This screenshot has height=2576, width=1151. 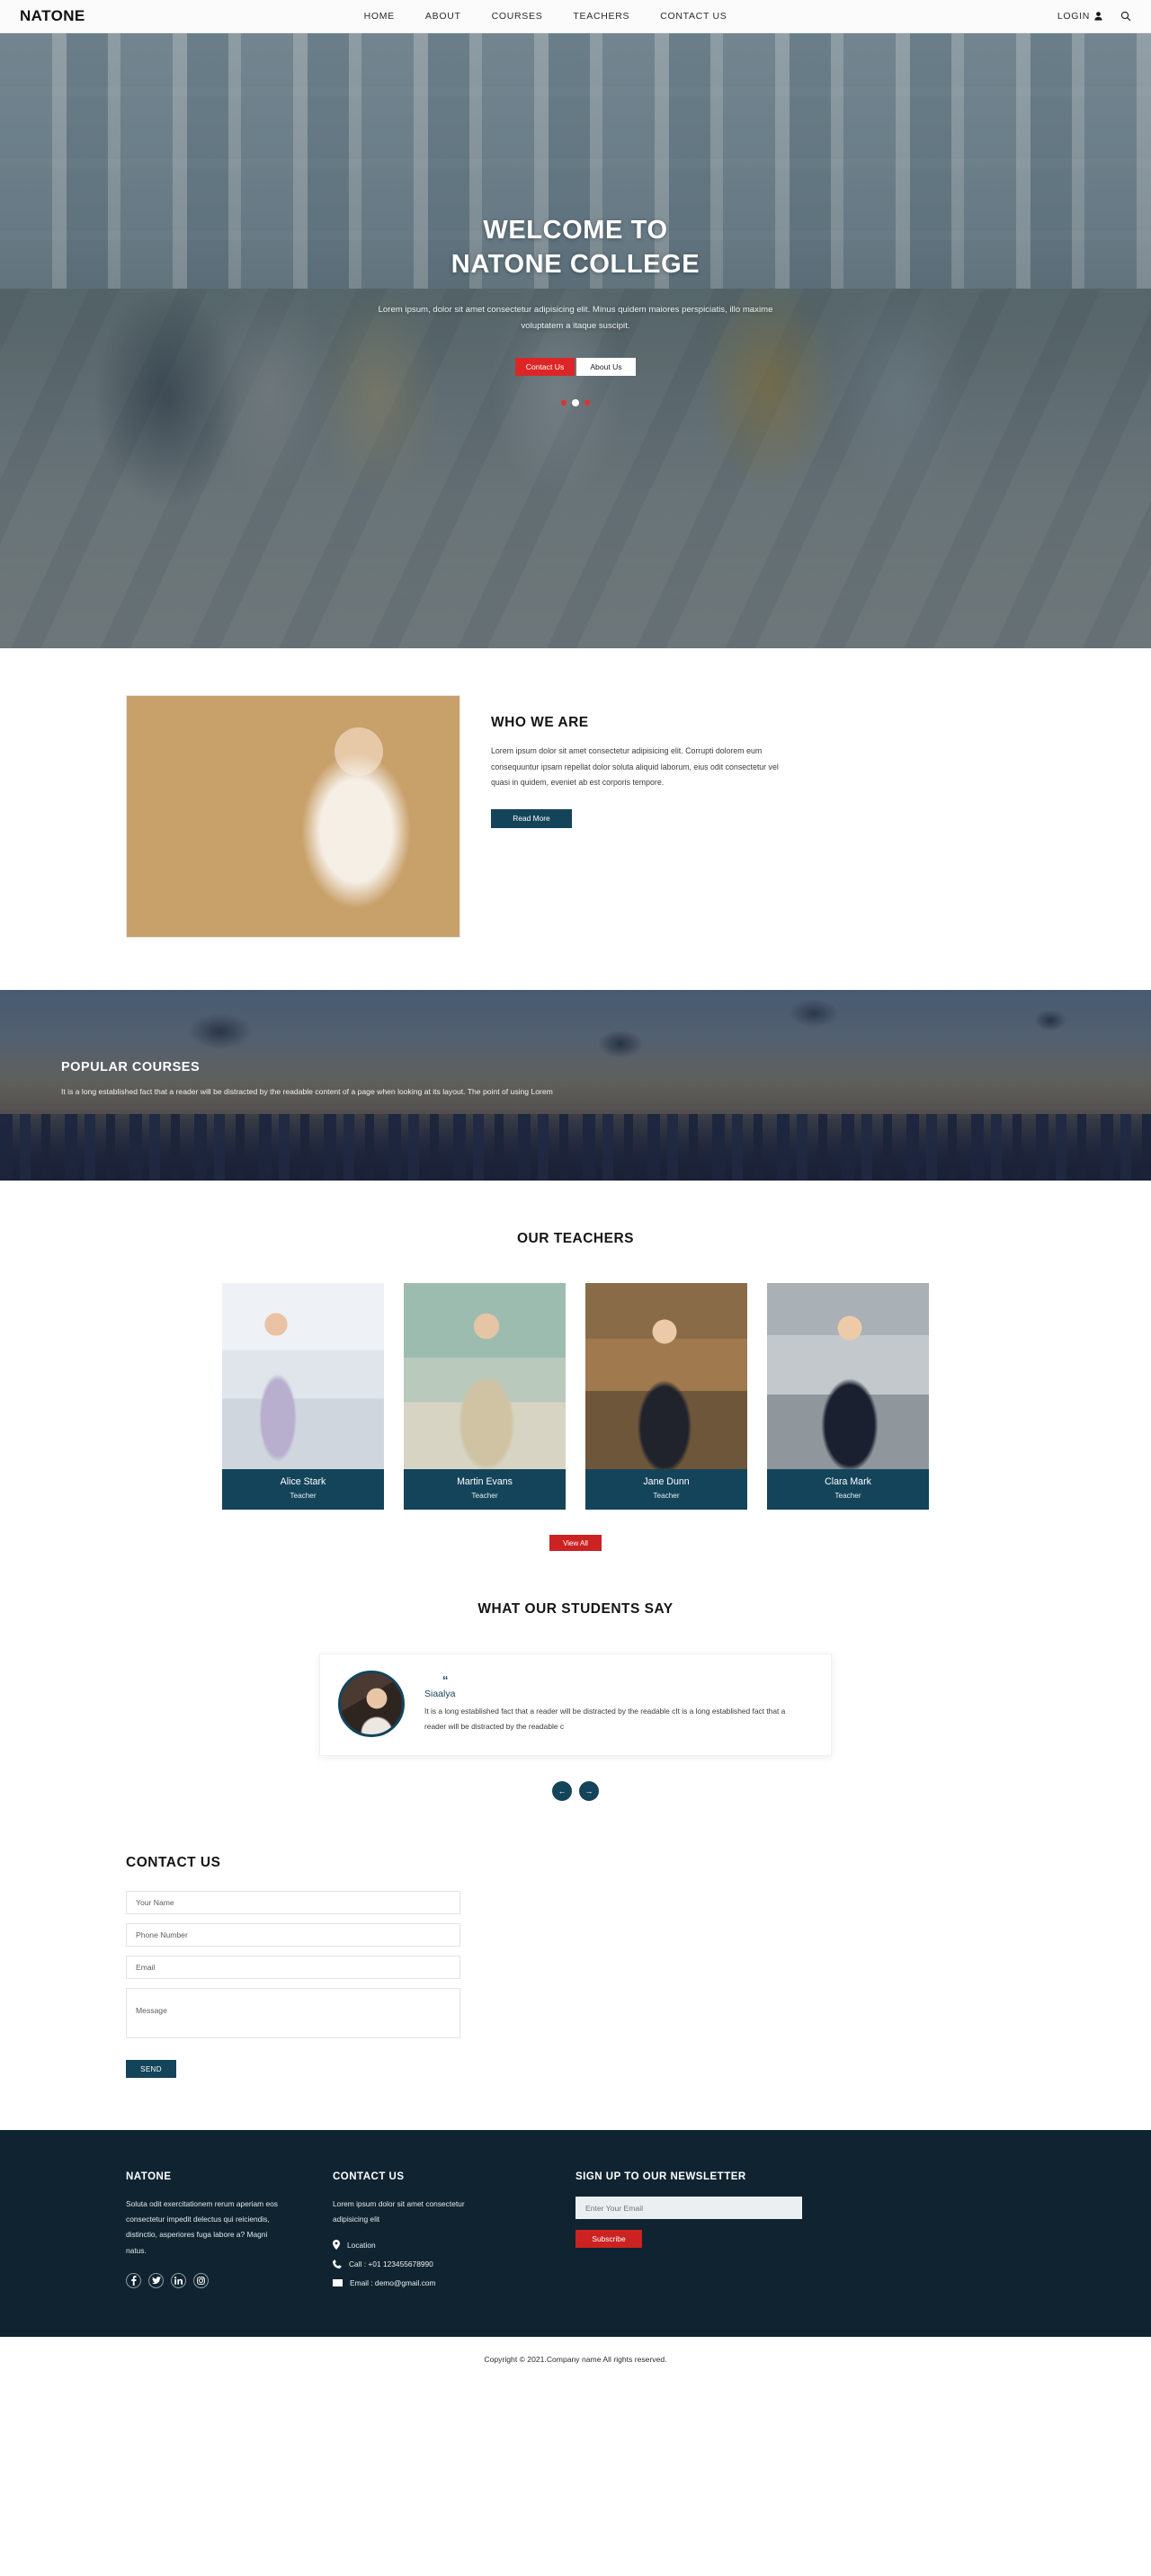 I want to click on main-navigation: HOME ABOUT COURSES TEACHERS CONTACT US, so click(x=545, y=16).